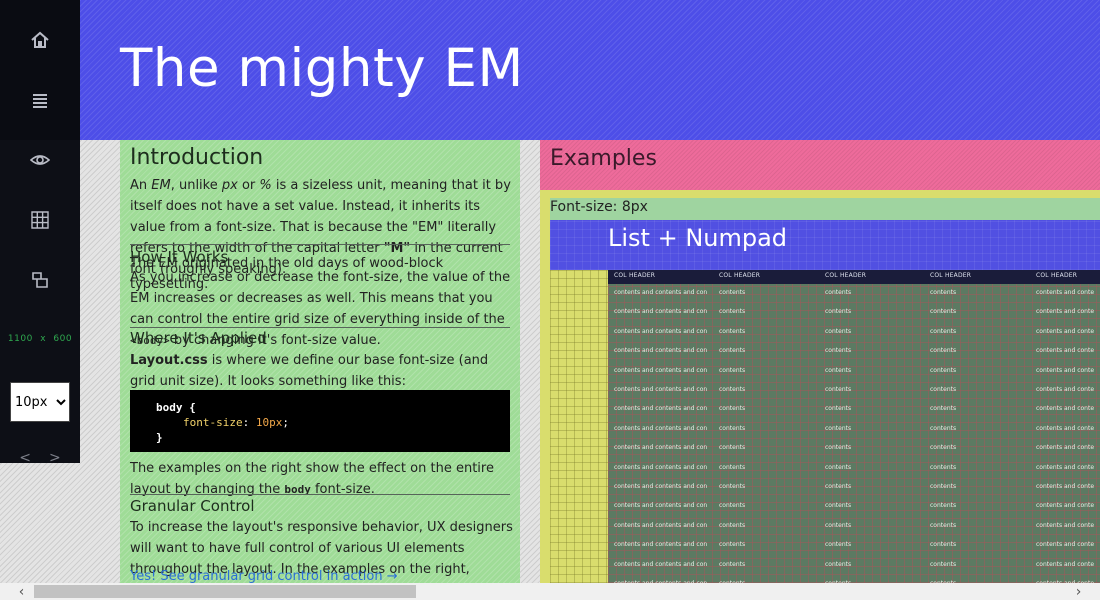 The height and width of the screenshot is (600, 1100). I want to click on scroll-left-icon: ‹, so click(21, 591).